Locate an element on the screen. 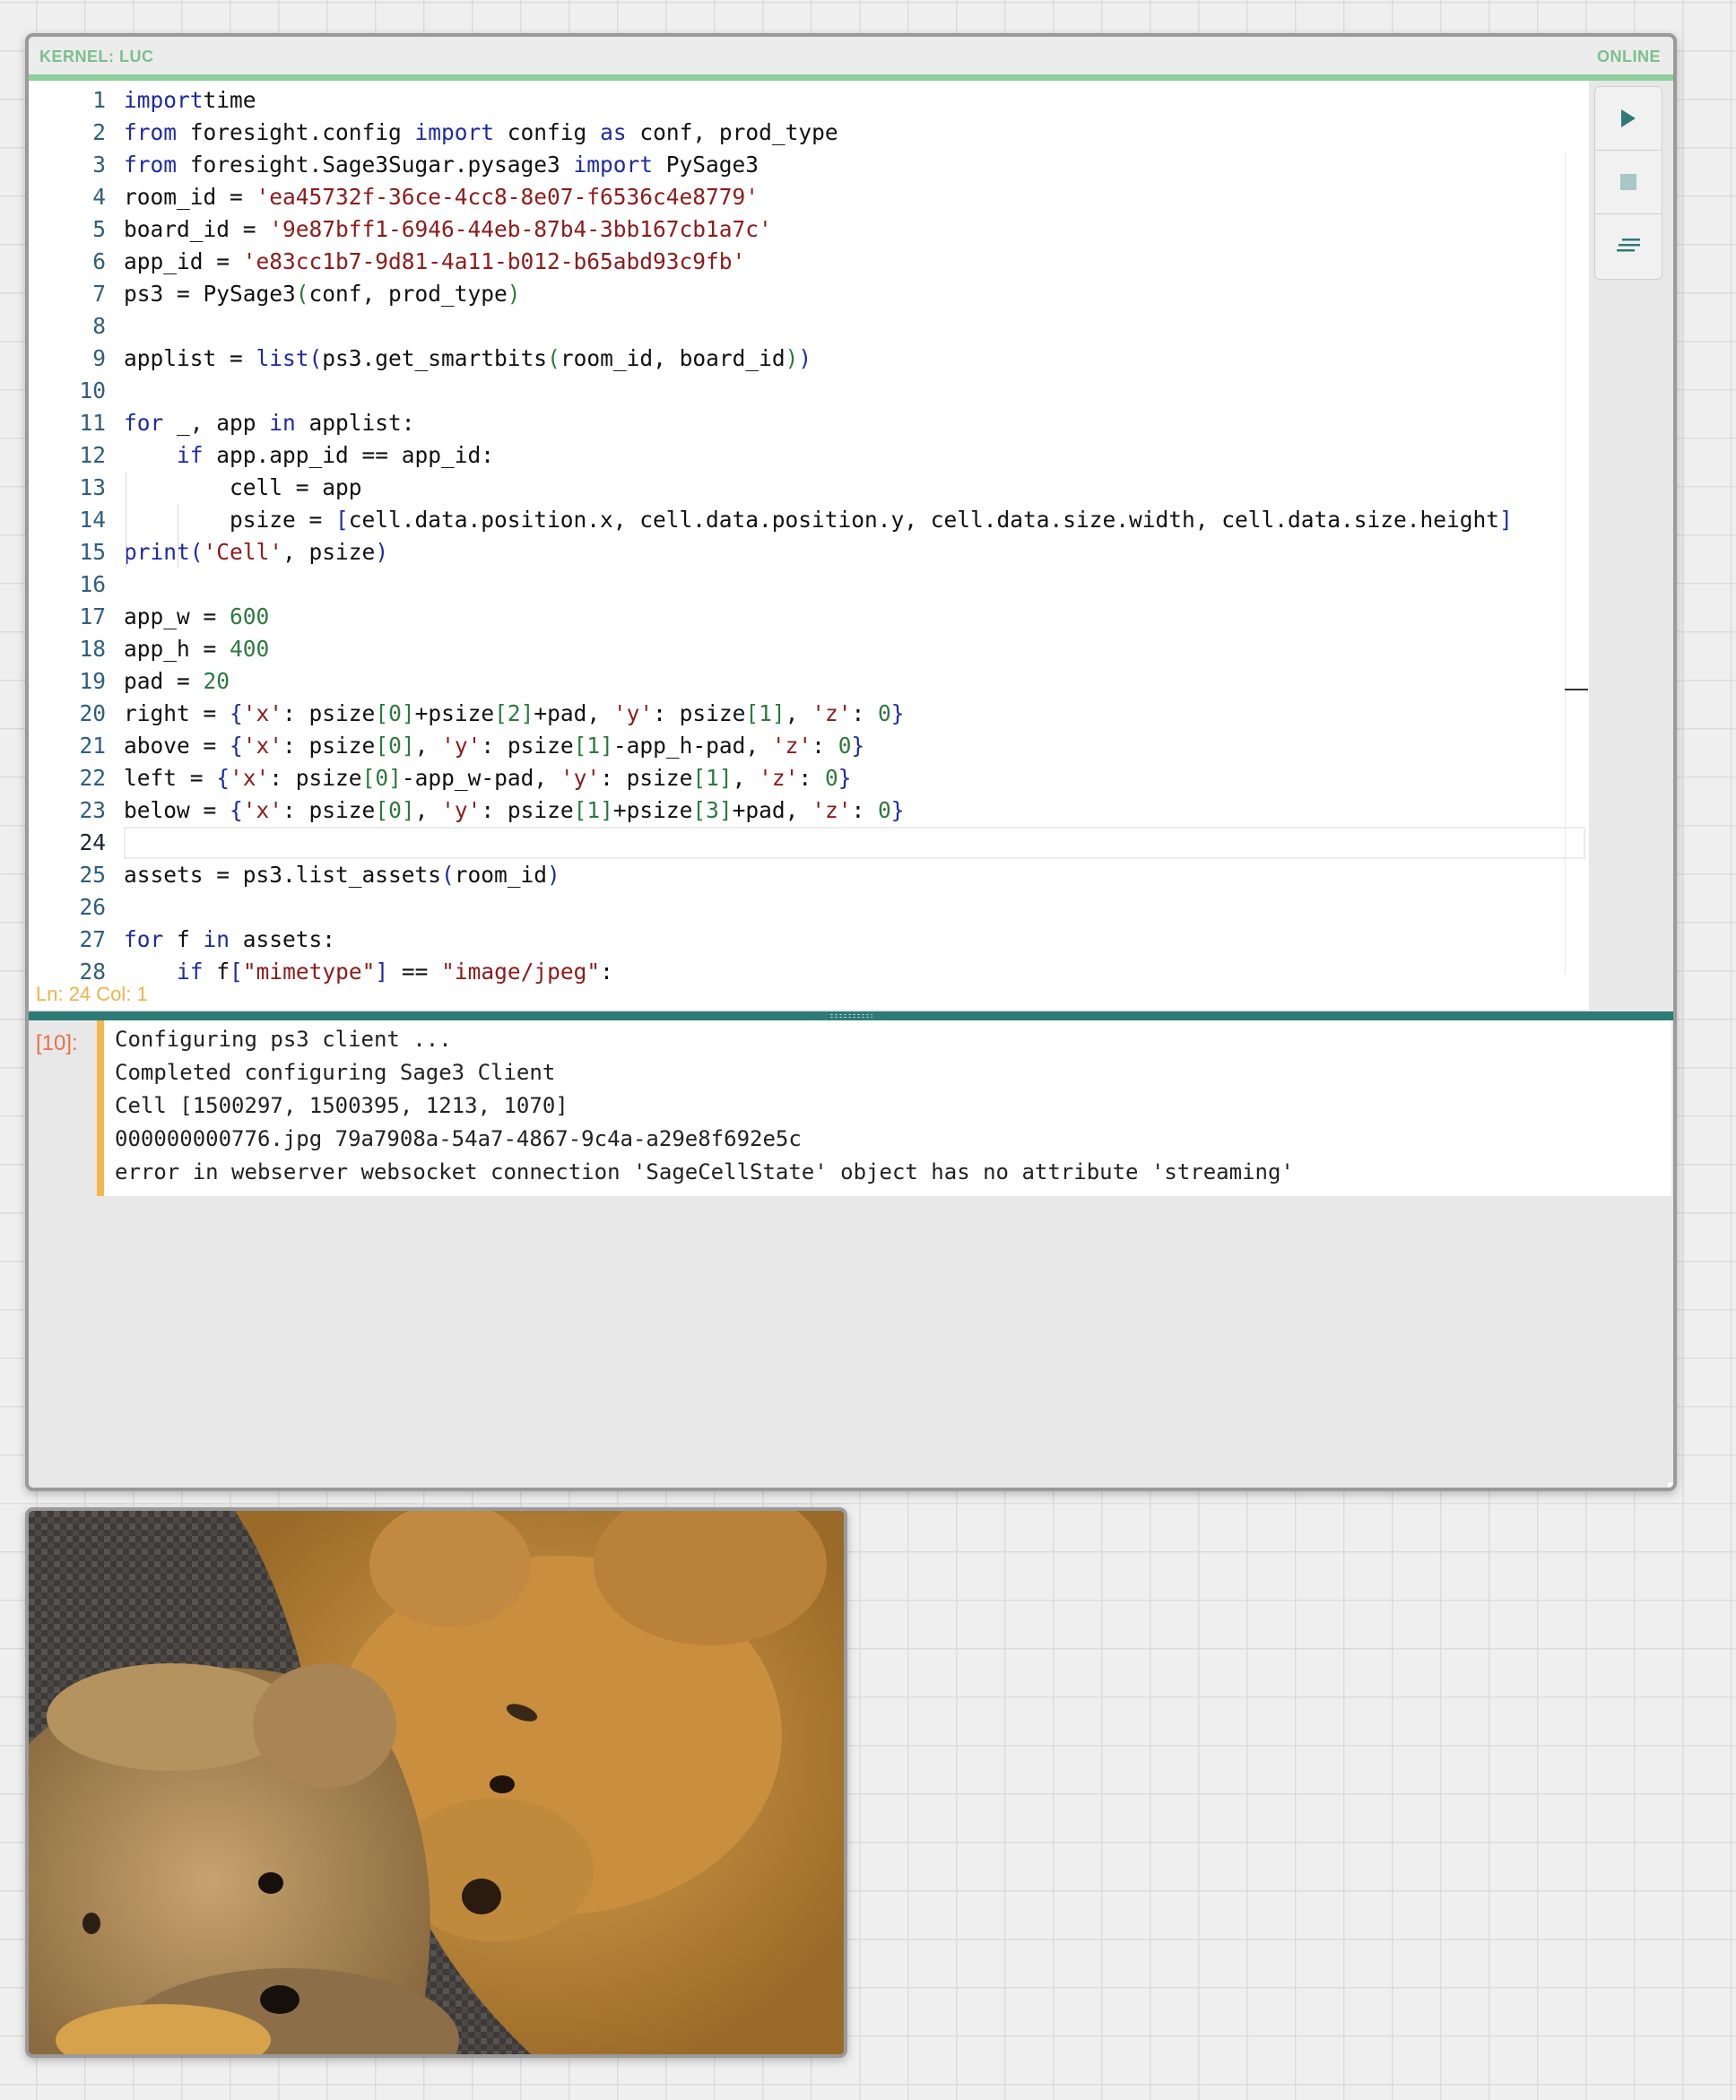 This screenshot has height=2100, width=1736. code-token: as is located at coordinates (614, 132).